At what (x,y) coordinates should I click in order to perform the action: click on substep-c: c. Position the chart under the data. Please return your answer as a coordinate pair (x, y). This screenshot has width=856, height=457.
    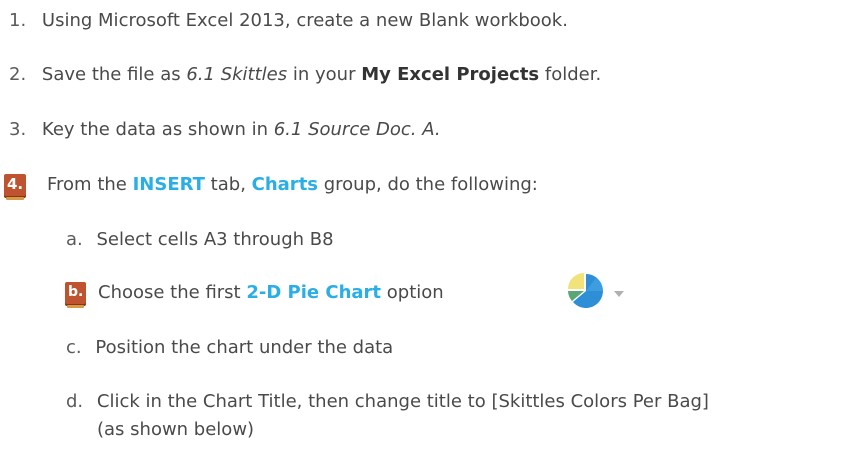
    Looking at the image, I should click on (229, 348).